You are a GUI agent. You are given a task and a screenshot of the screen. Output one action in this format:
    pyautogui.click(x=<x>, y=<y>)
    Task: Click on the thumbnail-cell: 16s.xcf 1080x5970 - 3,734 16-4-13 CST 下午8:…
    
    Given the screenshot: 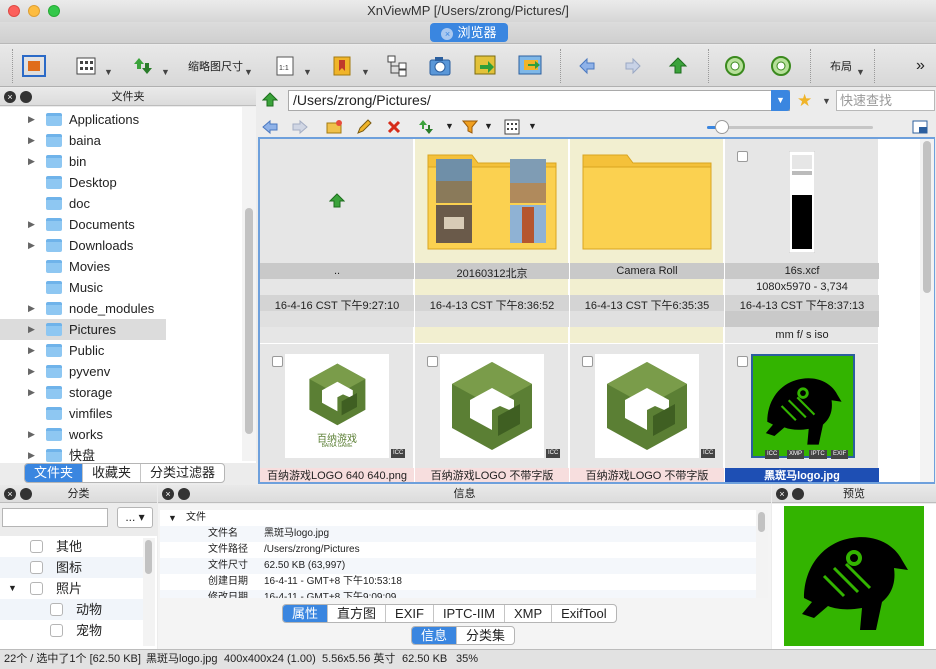 What is the action you would take?
    pyautogui.click(x=802, y=241)
    